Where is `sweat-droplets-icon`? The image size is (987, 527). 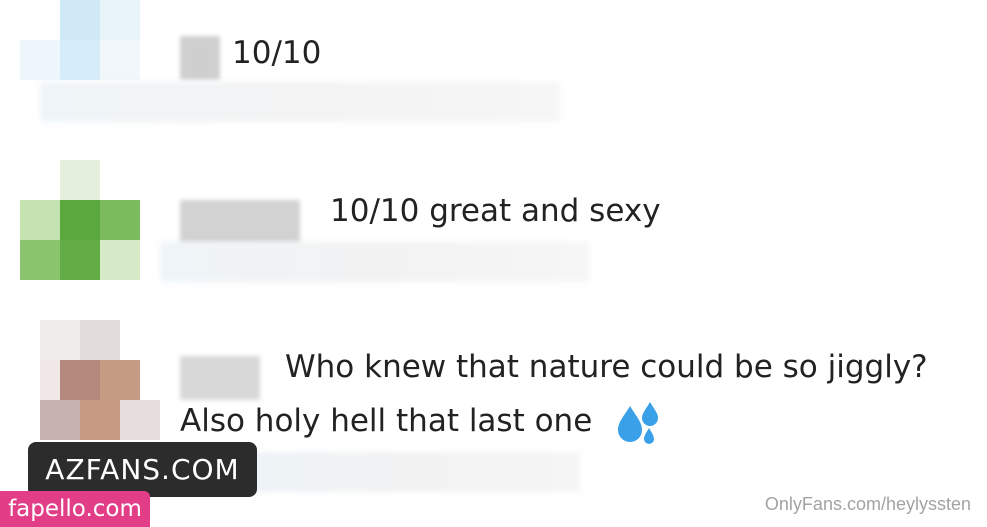 sweat-droplets-icon is located at coordinates (638, 423).